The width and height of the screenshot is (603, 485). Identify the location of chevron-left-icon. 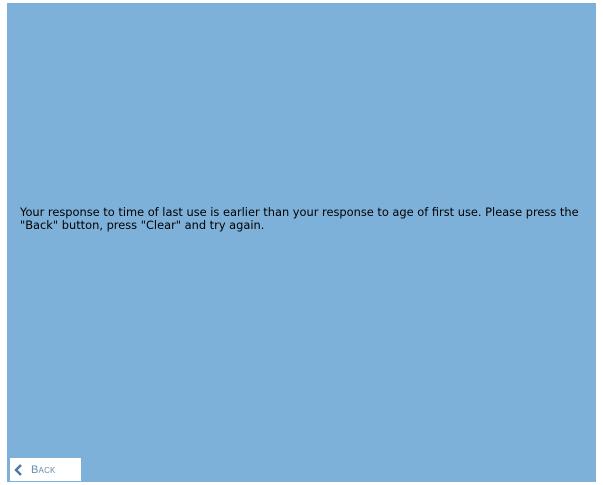
(19, 469).